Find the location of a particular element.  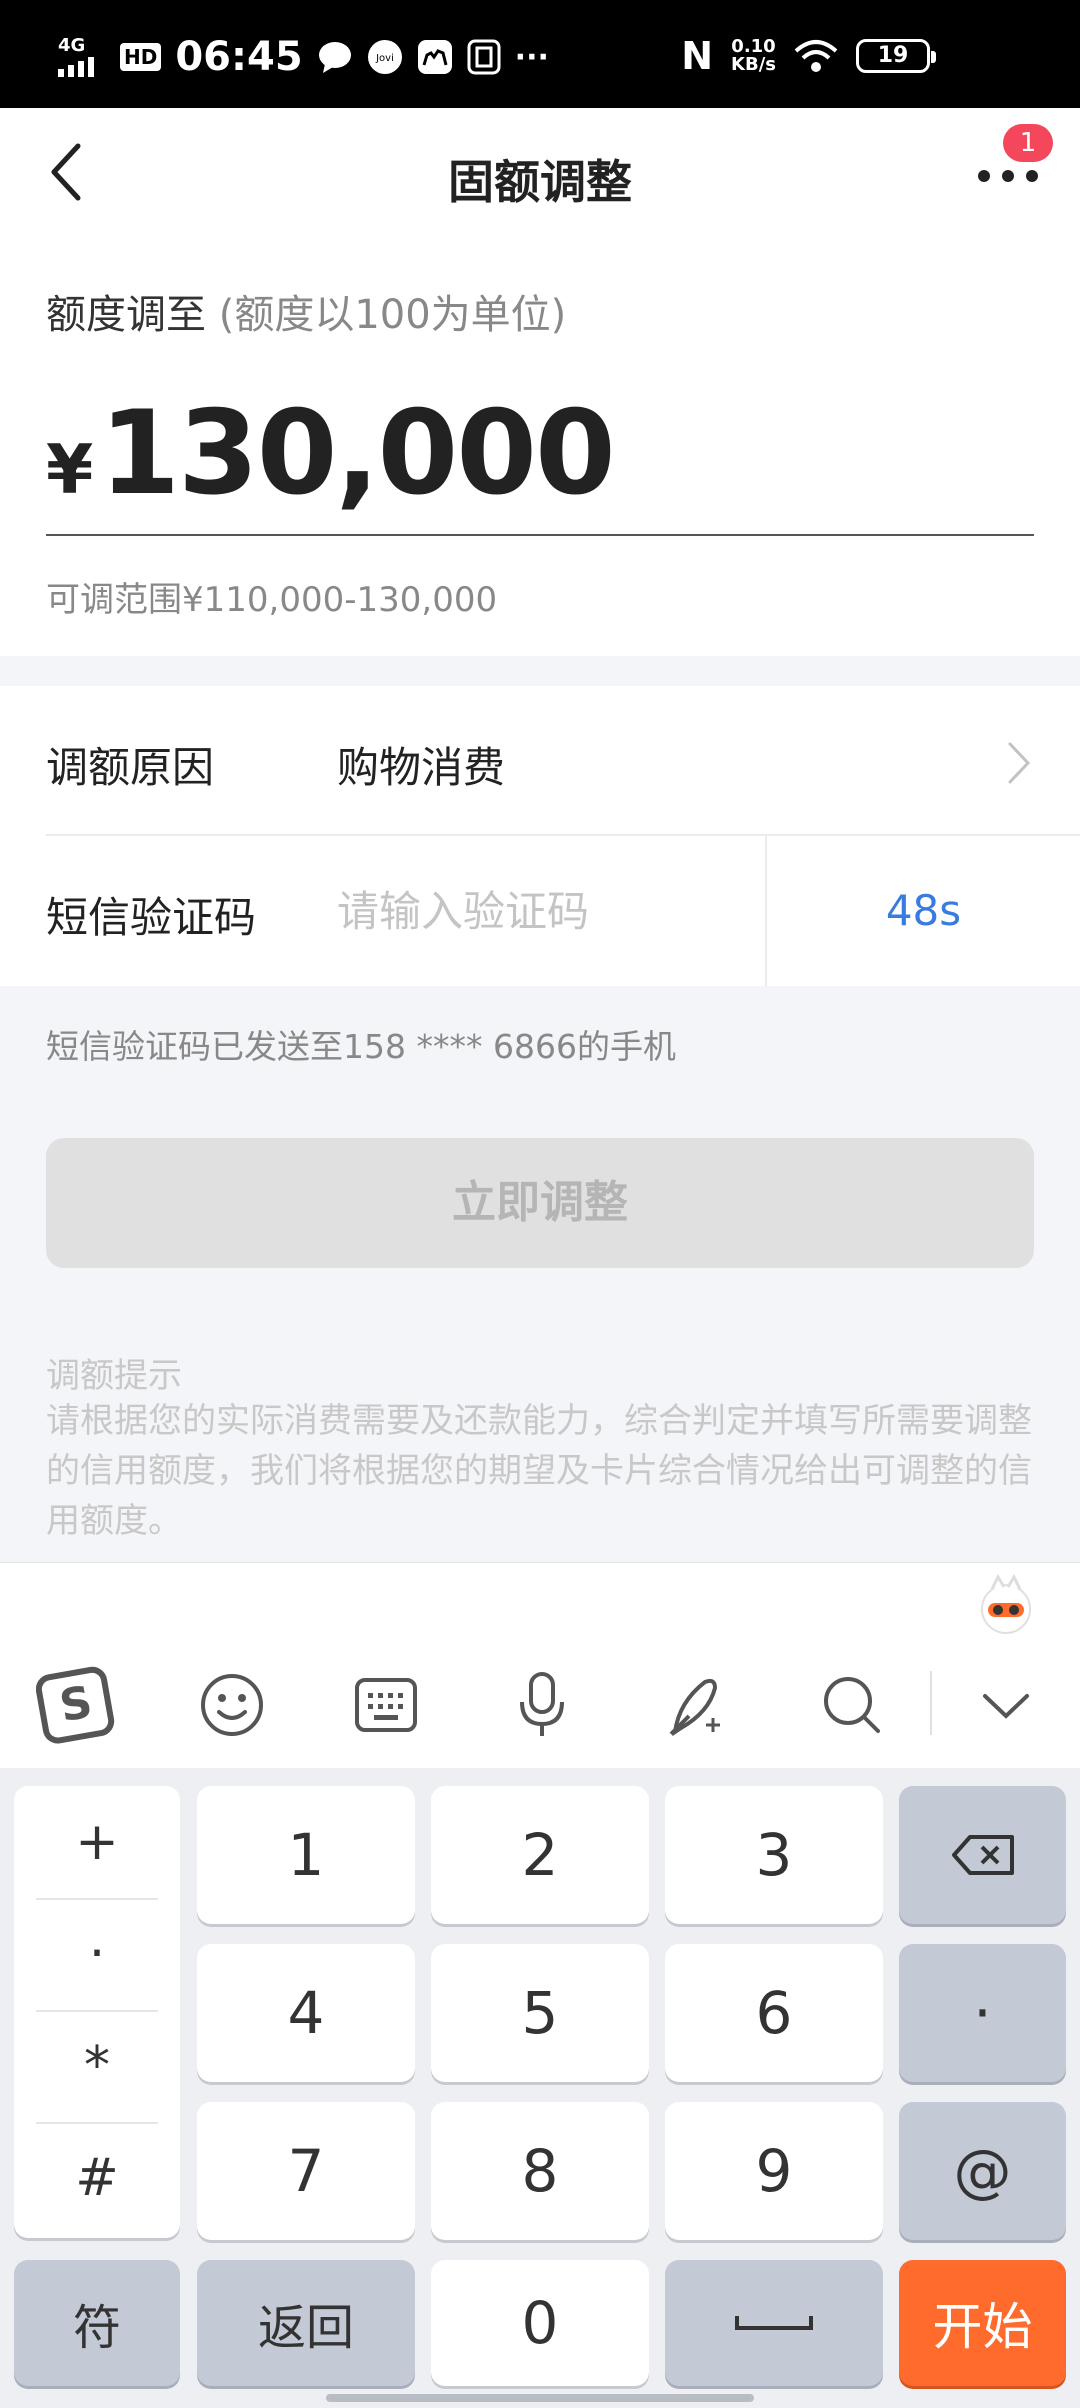

amount-label-text: 额度调至 is located at coordinates (126, 315).